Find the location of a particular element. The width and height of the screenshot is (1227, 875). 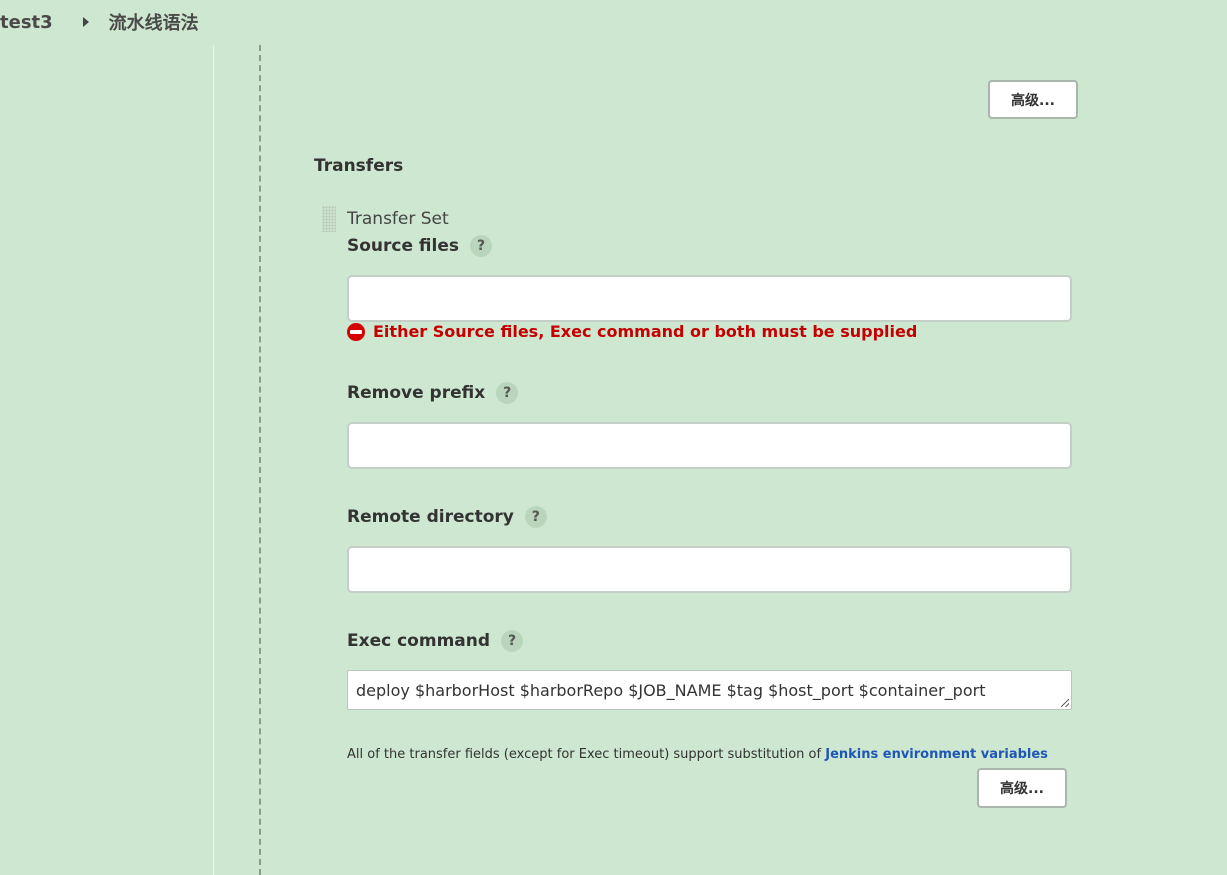

exec-command-label: Exec command ? is located at coordinates (435, 641).